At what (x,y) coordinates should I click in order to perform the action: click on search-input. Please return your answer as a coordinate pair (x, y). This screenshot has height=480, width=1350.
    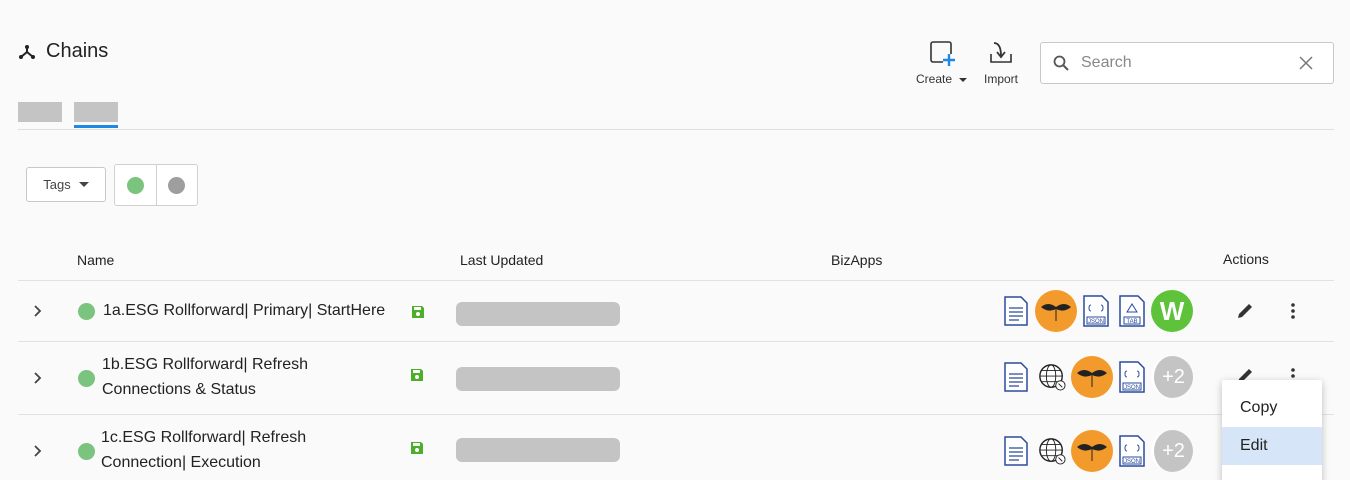
    Looking at the image, I should click on (1190, 63).